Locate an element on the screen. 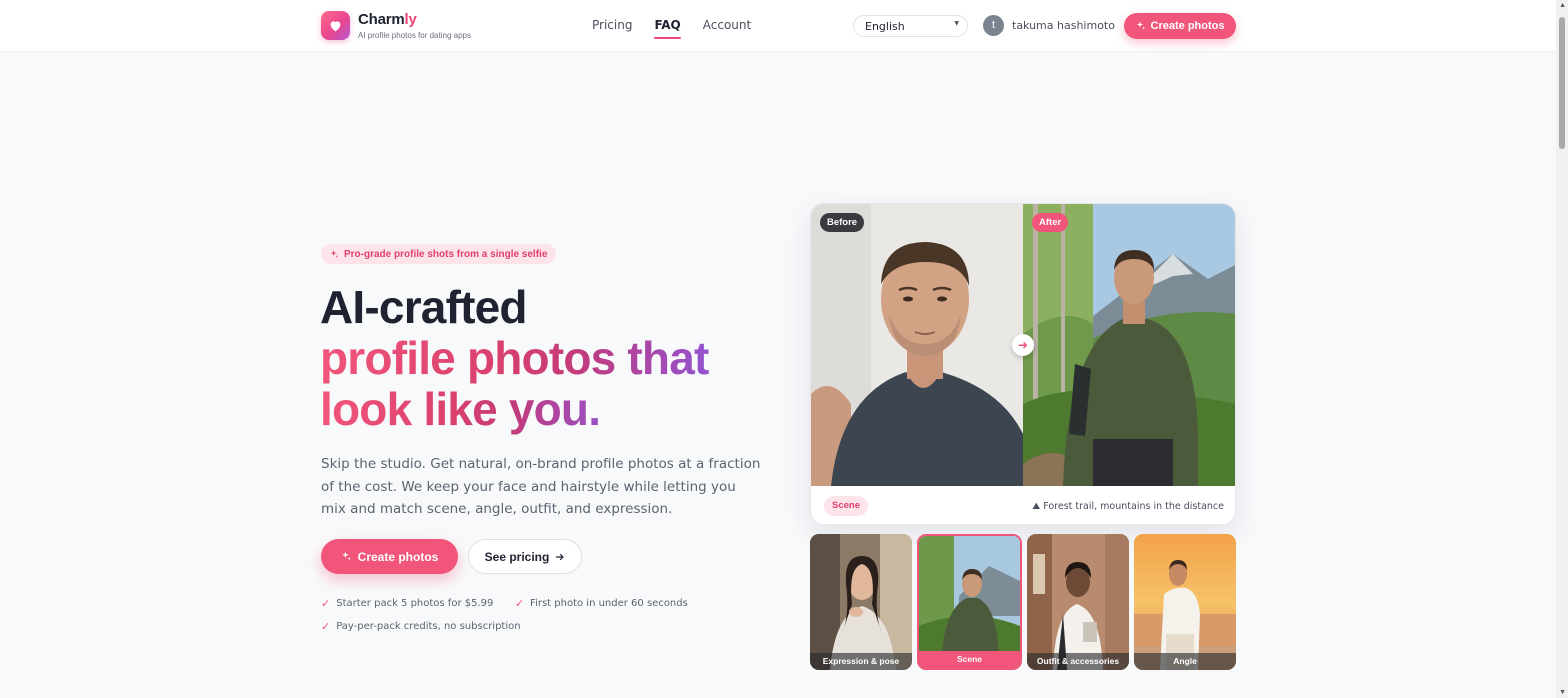  thumbnail-angle: Angle is located at coordinates (1185, 602).